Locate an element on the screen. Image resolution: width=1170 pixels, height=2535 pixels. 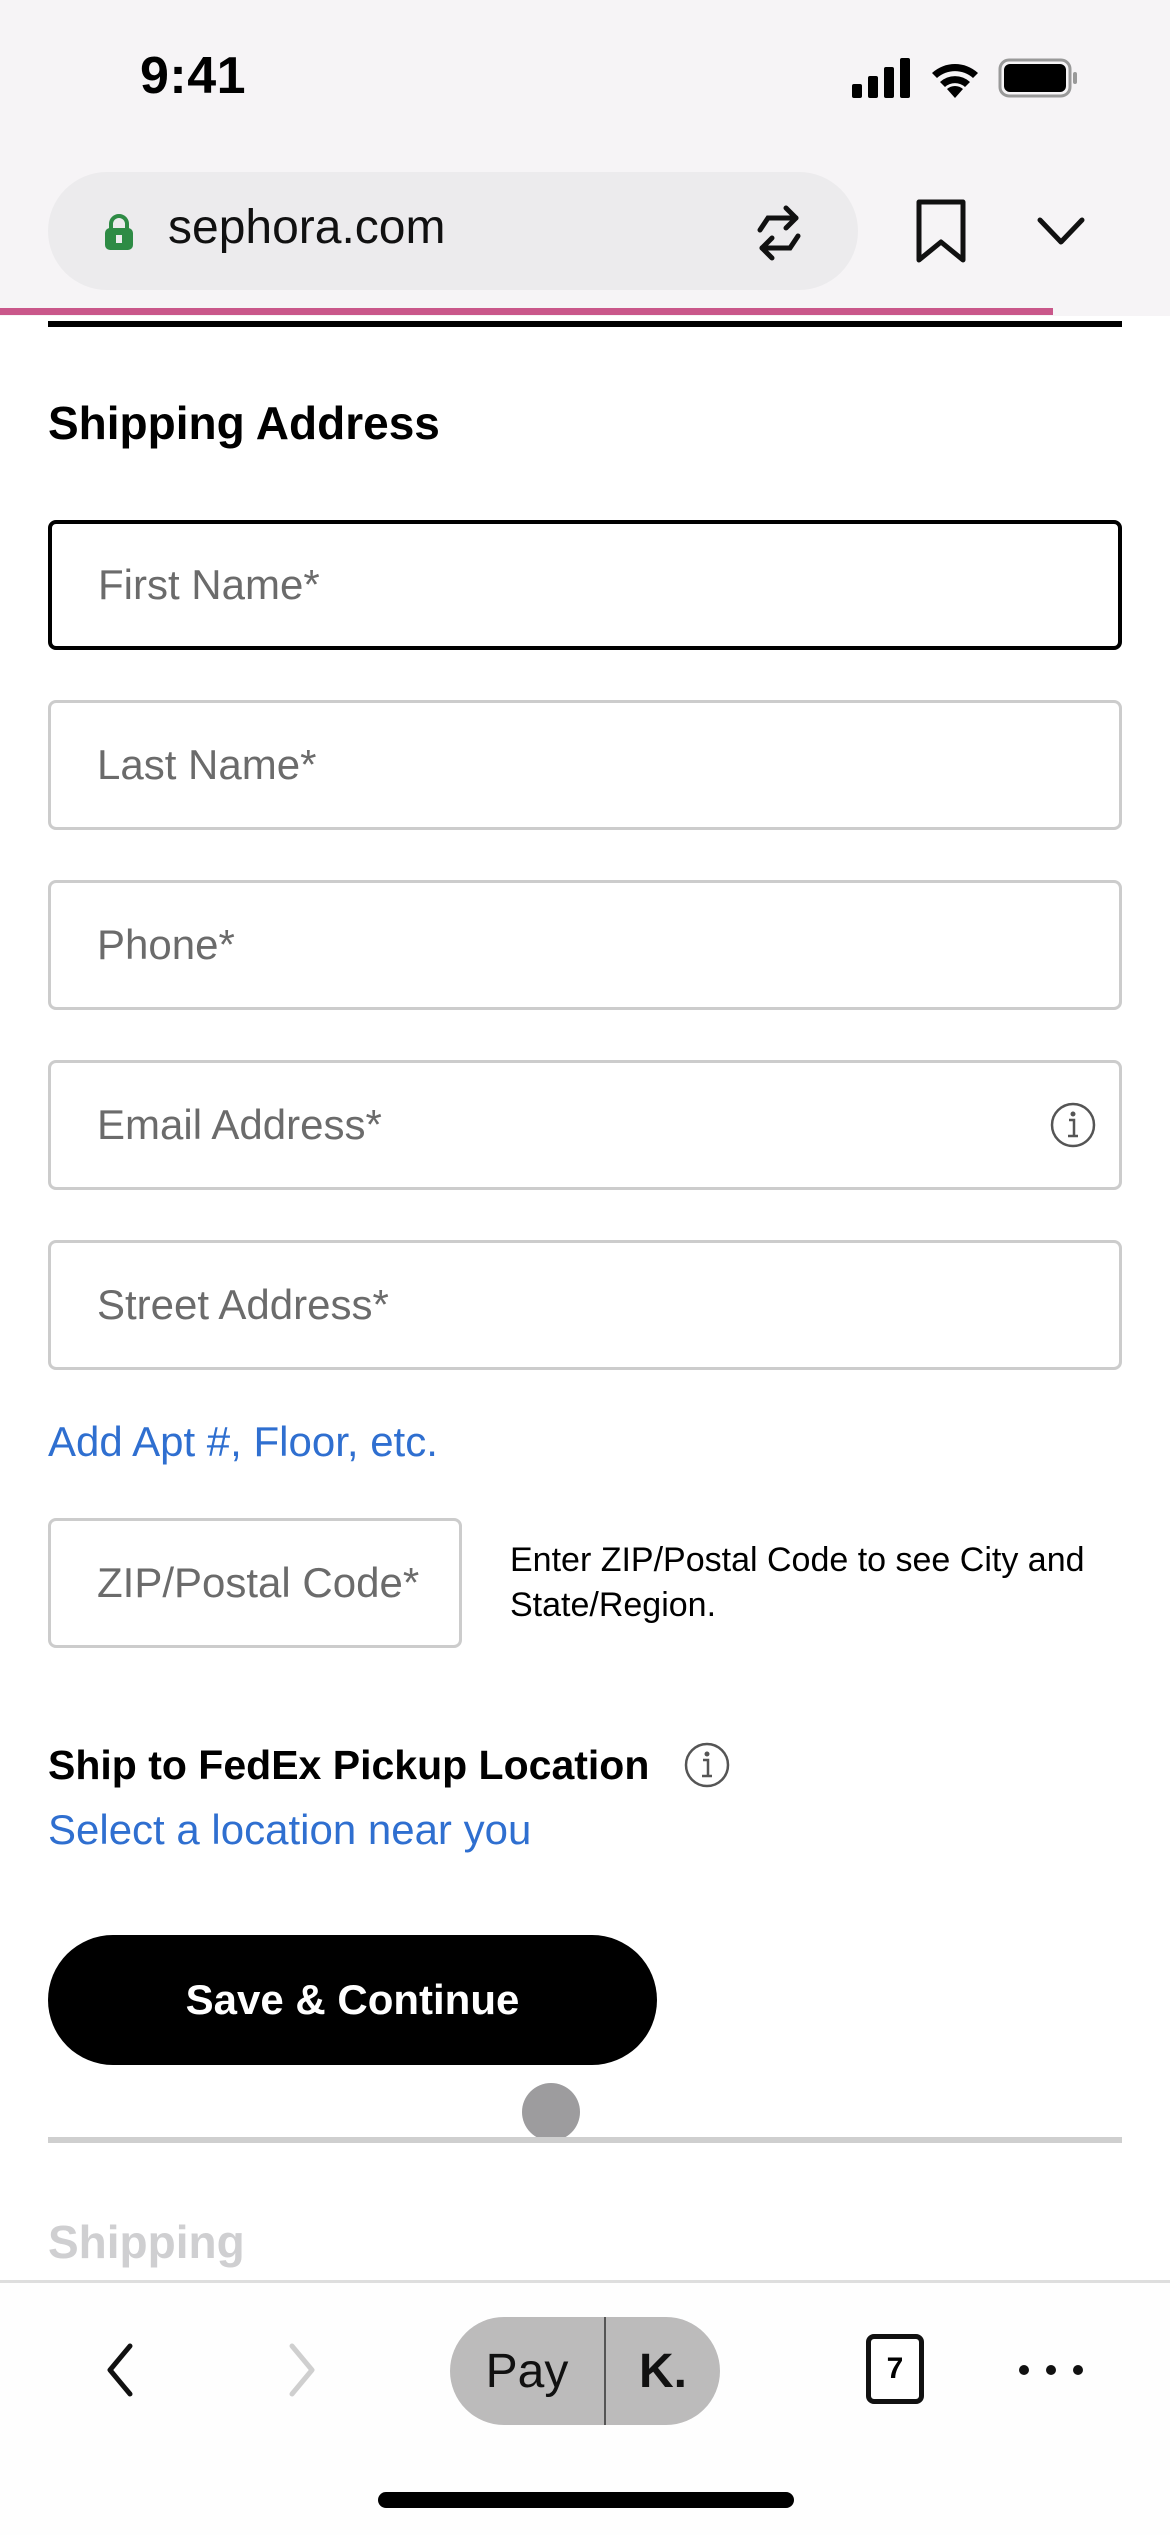
back-icon is located at coordinates (120, 2370).